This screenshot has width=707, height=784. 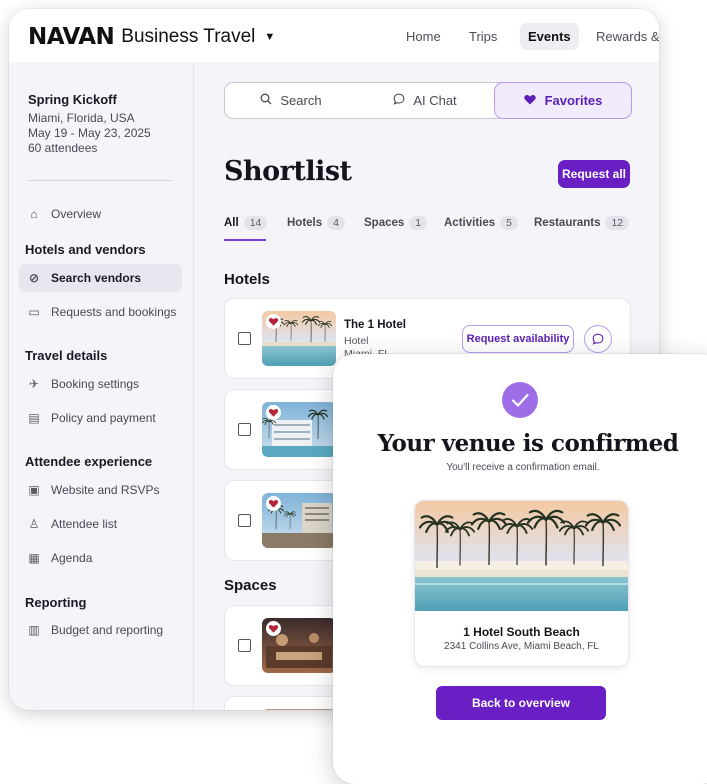 What do you see at coordinates (288, 171) in the screenshot?
I see `page-title: Shortlist` at bounding box center [288, 171].